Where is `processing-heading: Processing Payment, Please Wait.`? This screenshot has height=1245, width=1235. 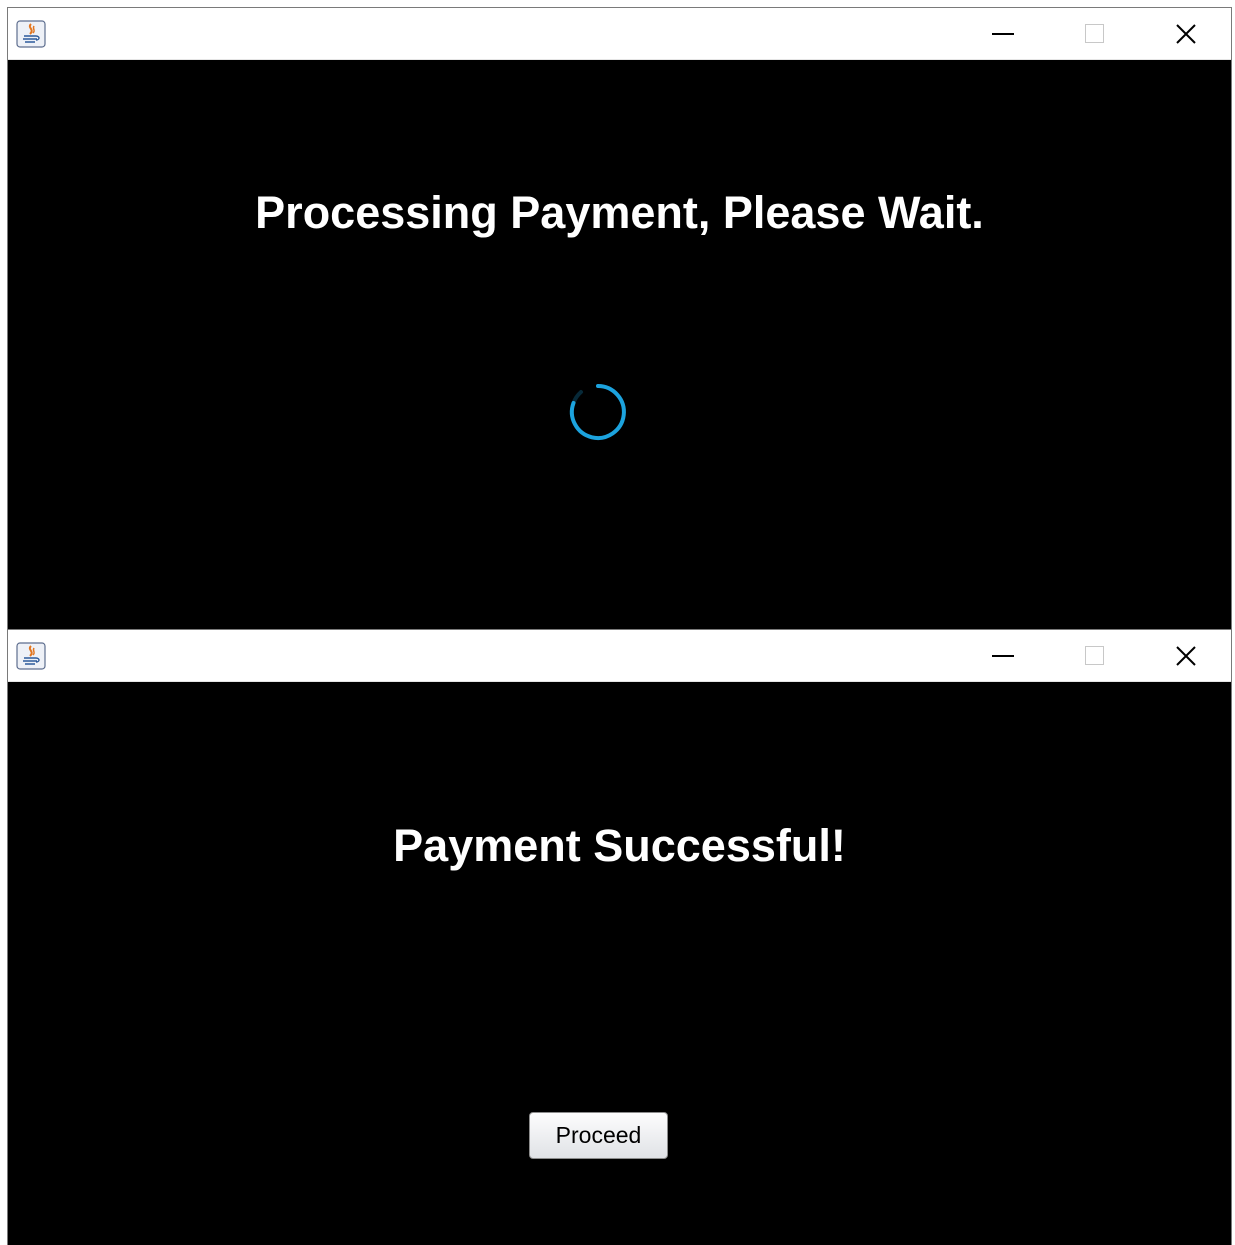
processing-heading: Processing Payment, Please Wait. is located at coordinates (619, 212).